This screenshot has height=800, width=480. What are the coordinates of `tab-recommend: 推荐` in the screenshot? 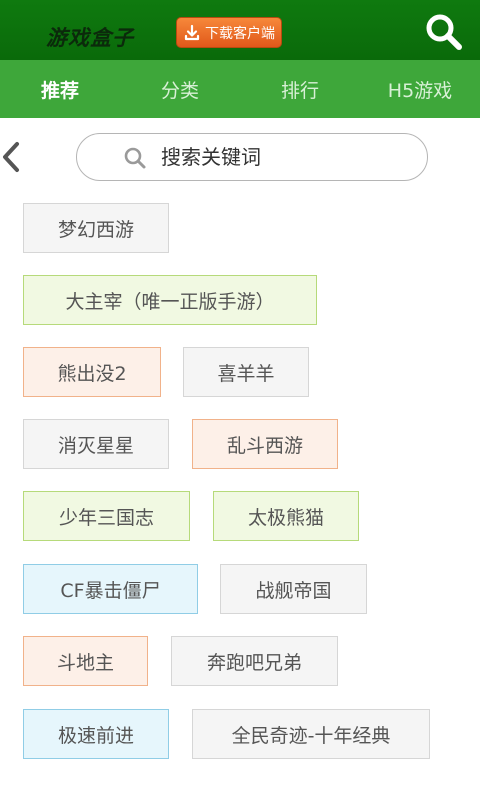 It's located at (60, 89).